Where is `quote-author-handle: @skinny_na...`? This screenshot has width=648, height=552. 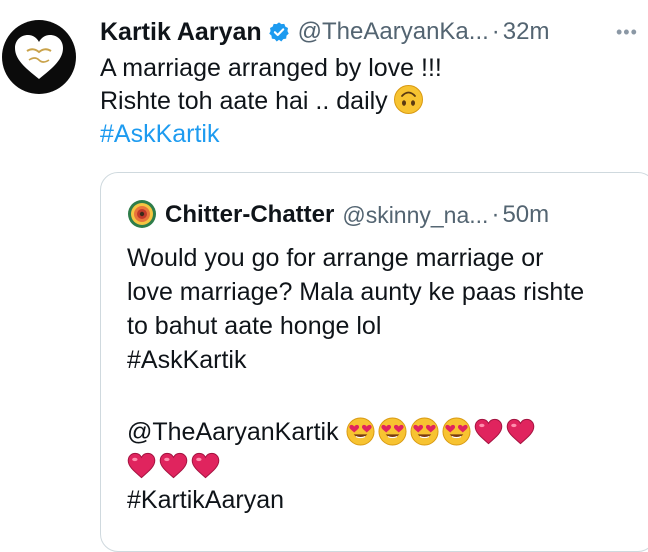 quote-author-handle: @skinny_na... is located at coordinates (415, 215).